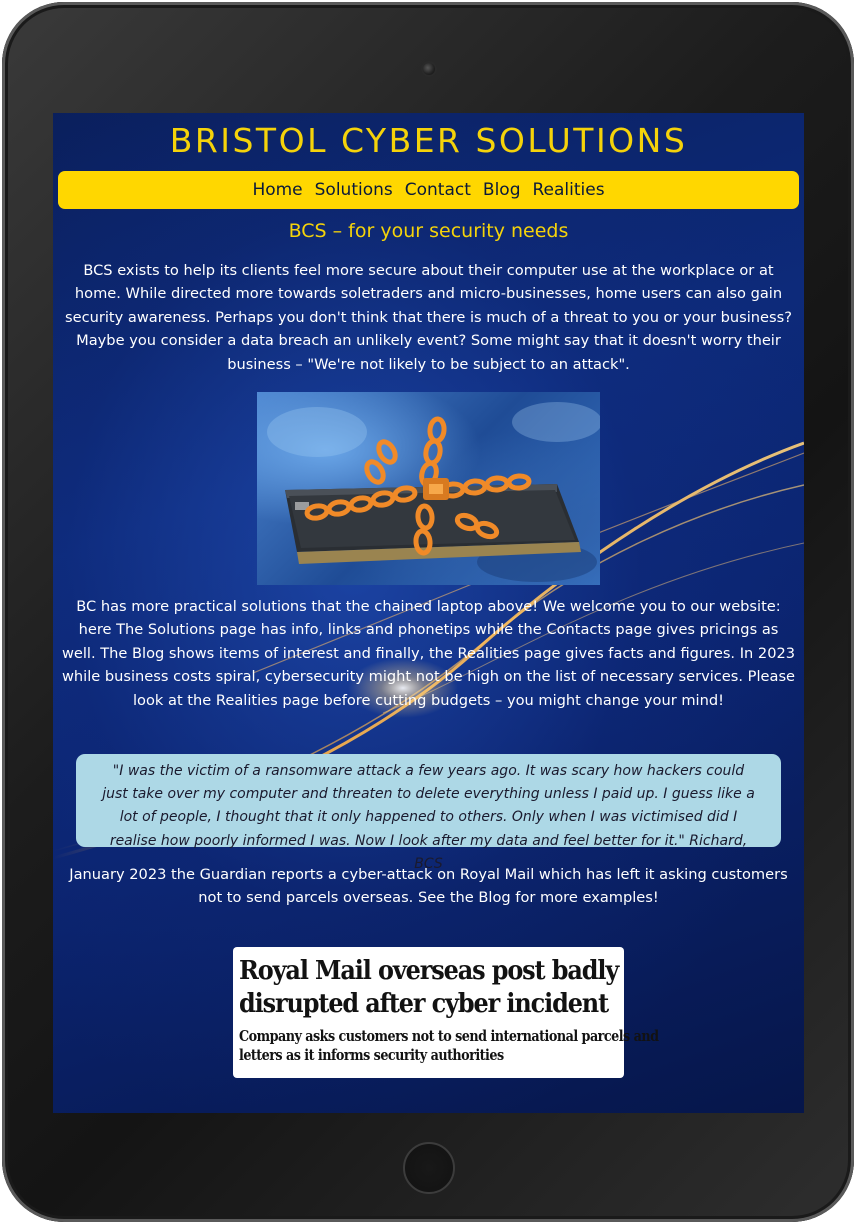 This screenshot has width=856, height=1224. What do you see at coordinates (277, 190) in the screenshot?
I see `nav-item-home: Home` at bounding box center [277, 190].